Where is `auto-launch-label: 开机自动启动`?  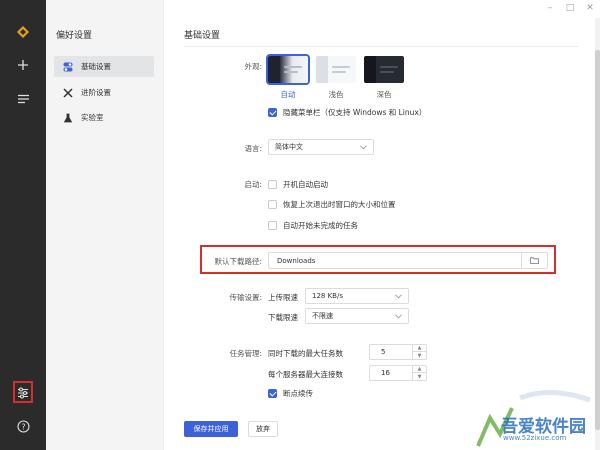
auto-launch-label: 开机自动启动 is located at coordinates (305, 184).